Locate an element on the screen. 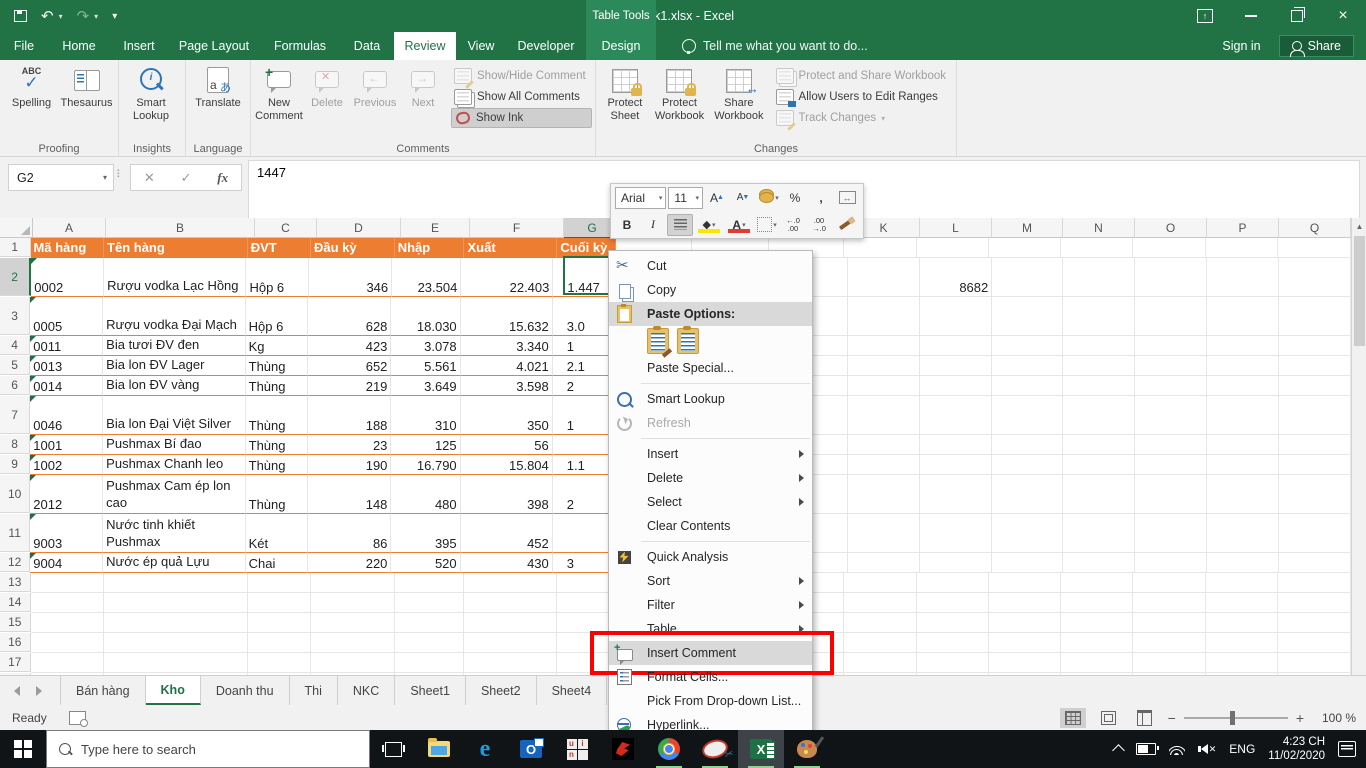  cell-B11: Nước tinh khiết Pushmax is located at coordinates (174, 533).